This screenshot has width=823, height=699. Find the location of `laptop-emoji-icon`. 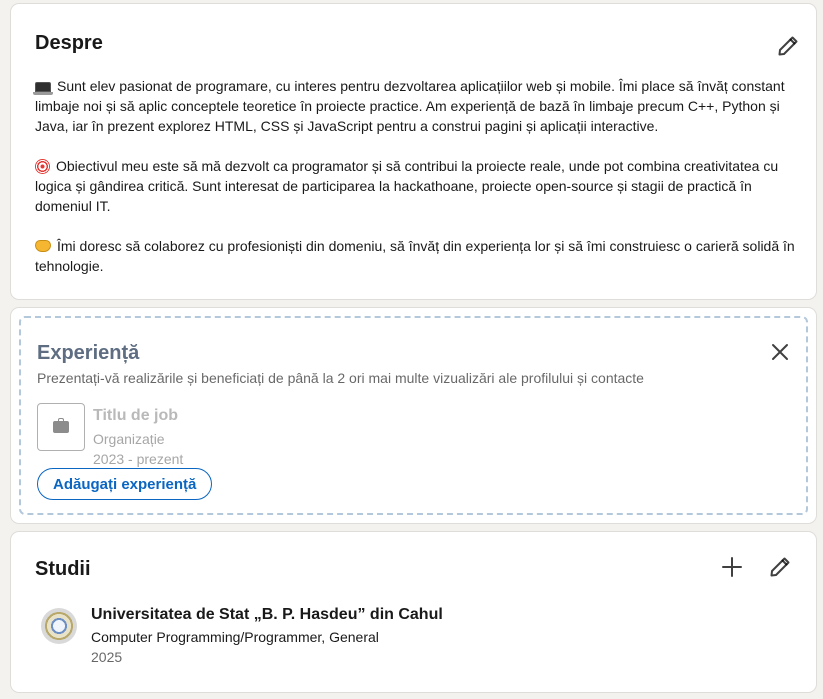

laptop-emoji-icon is located at coordinates (43, 88).